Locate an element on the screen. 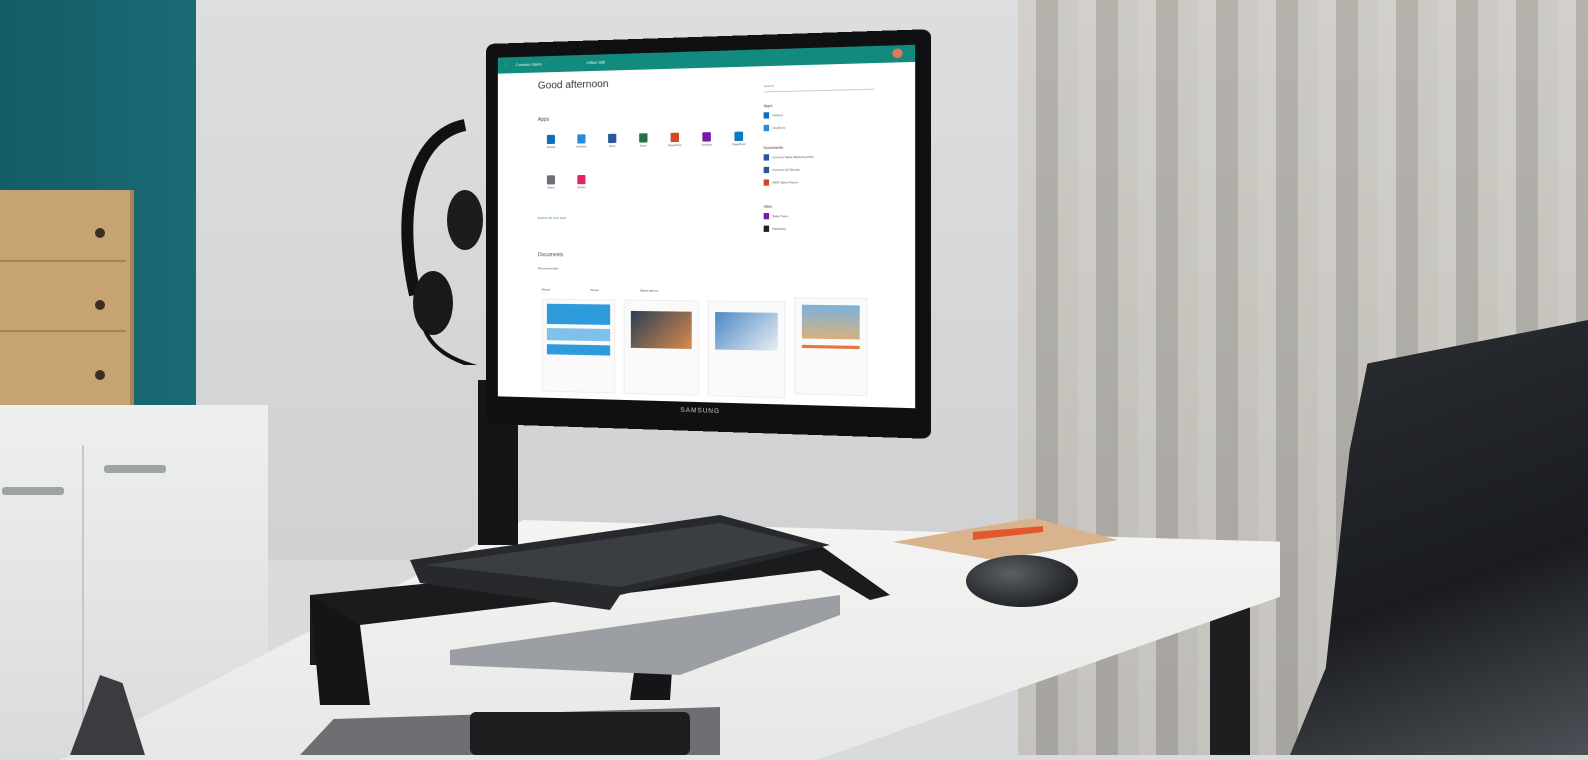 This screenshot has height=760, width=1588. rail-item: Sales Team is located at coordinates (819, 216).